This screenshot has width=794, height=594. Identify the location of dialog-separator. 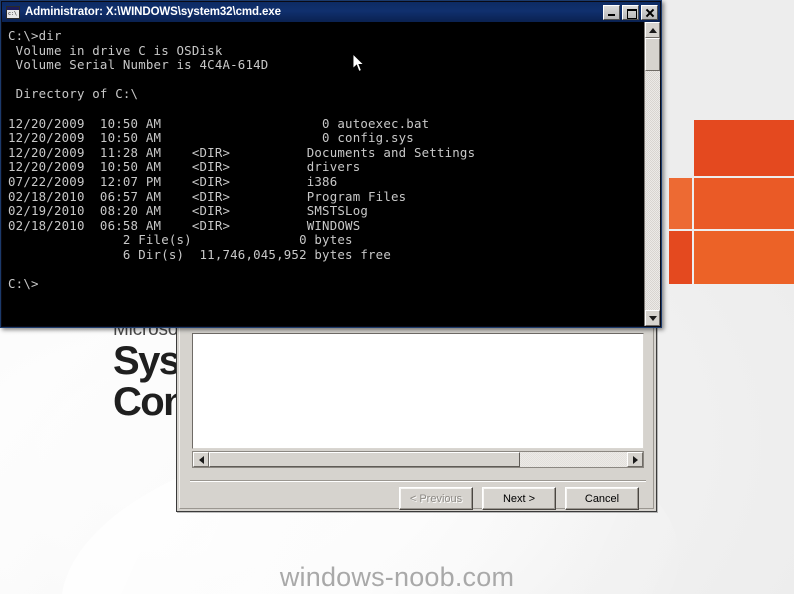
(418, 481).